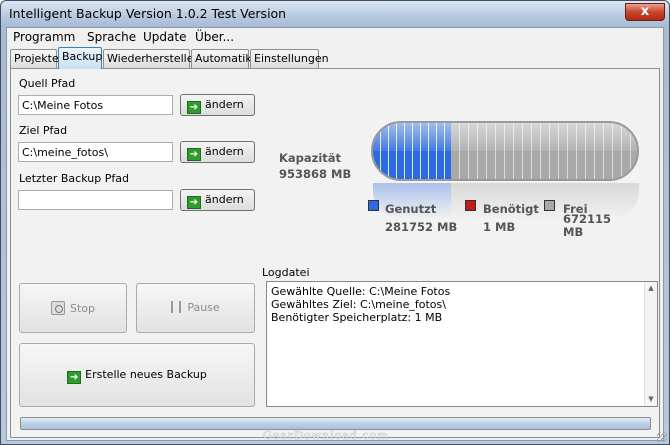 Image resolution: width=670 pixels, height=445 pixels. I want to click on log-scrollbar: ▲ ▼, so click(650, 344).